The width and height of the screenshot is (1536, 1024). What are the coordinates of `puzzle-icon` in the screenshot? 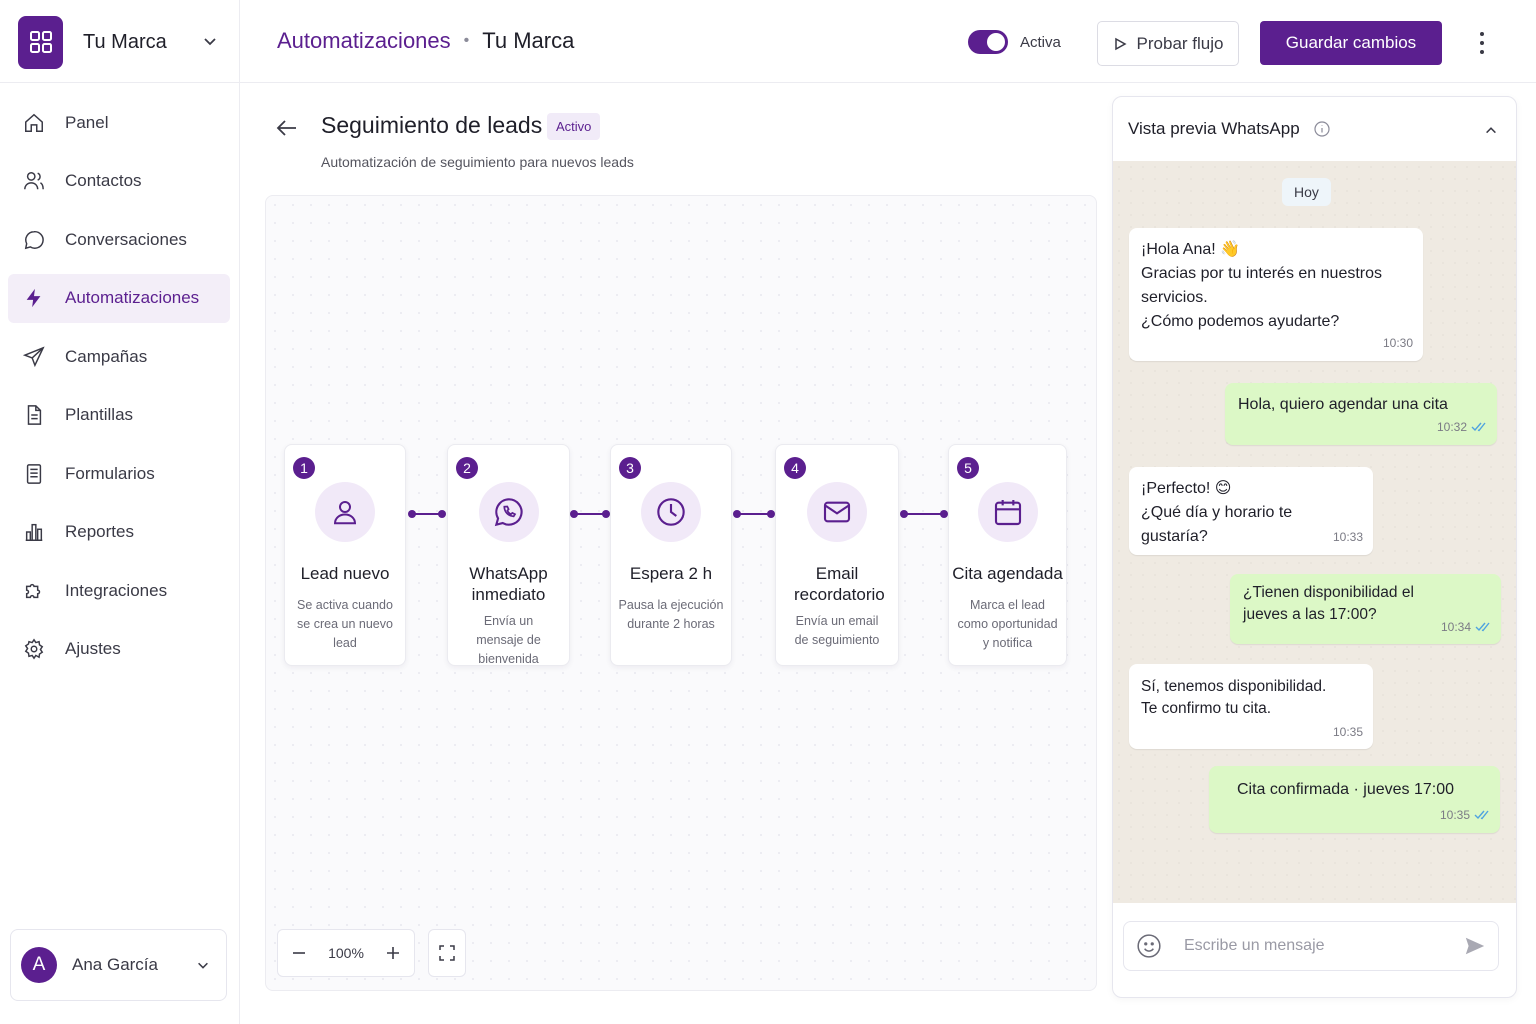 It's located at (34, 591).